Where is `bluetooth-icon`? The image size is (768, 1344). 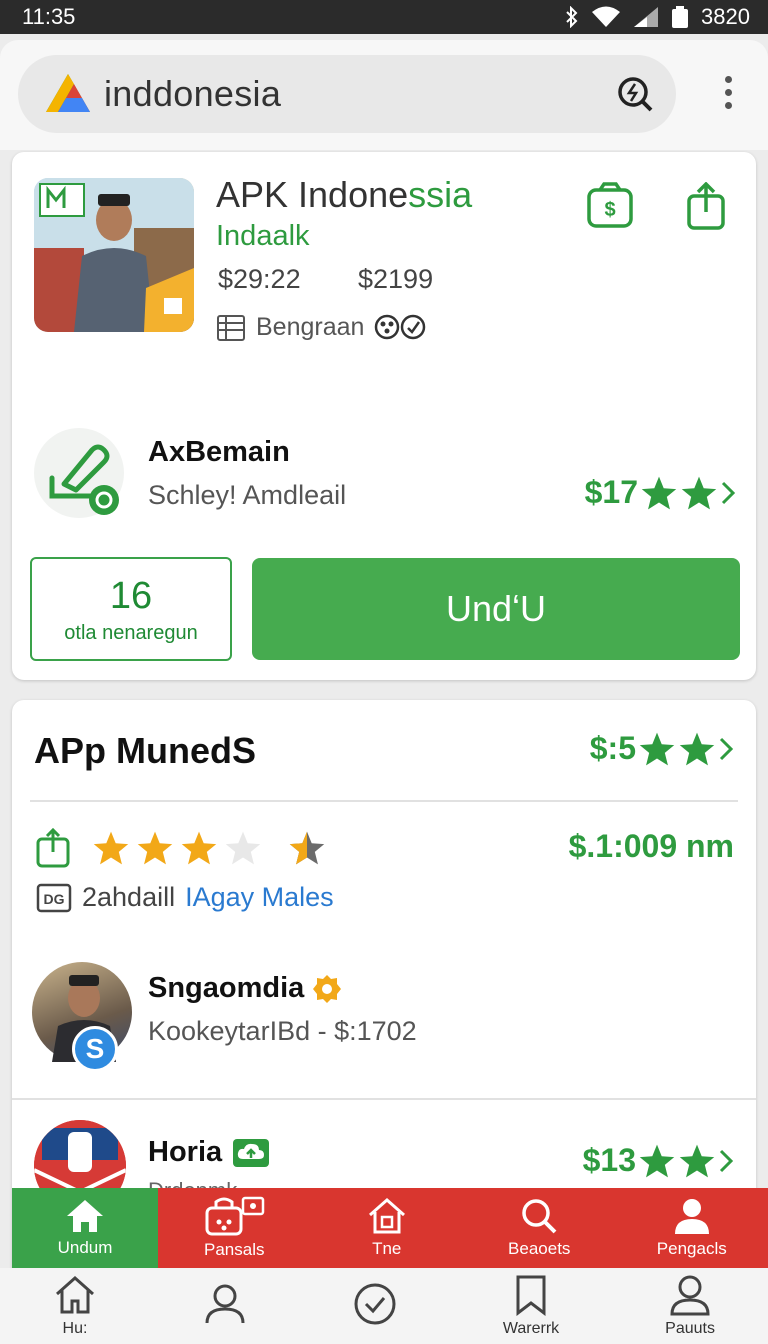
bluetooth-icon is located at coordinates (572, 17).